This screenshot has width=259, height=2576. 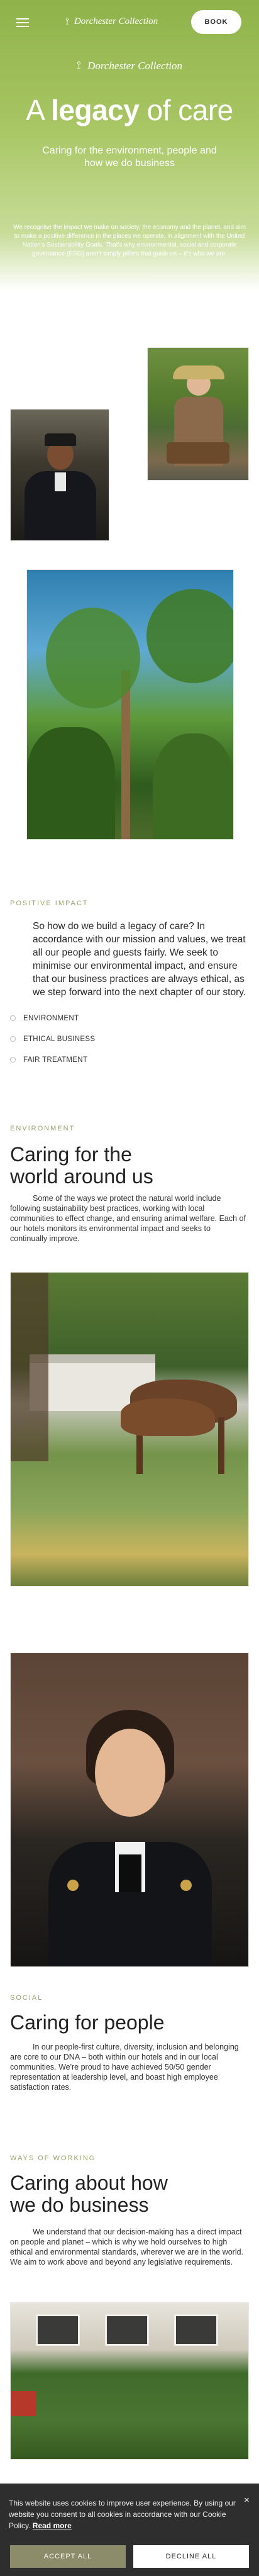 What do you see at coordinates (26, 1998) in the screenshot?
I see `social-eyebrow: SOCIAL` at bounding box center [26, 1998].